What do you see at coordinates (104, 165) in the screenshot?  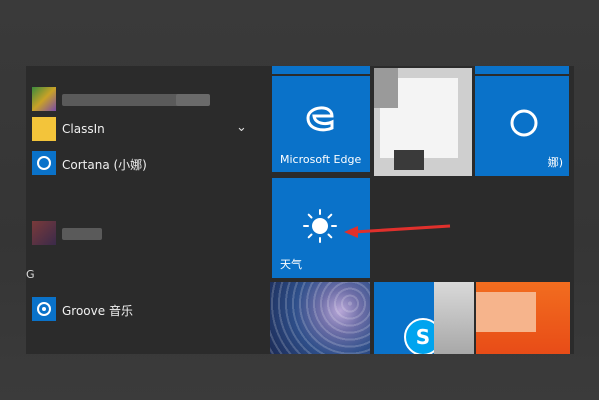 I see `list-item-label: Cortana (小娜)` at bounding box center [104, 165].